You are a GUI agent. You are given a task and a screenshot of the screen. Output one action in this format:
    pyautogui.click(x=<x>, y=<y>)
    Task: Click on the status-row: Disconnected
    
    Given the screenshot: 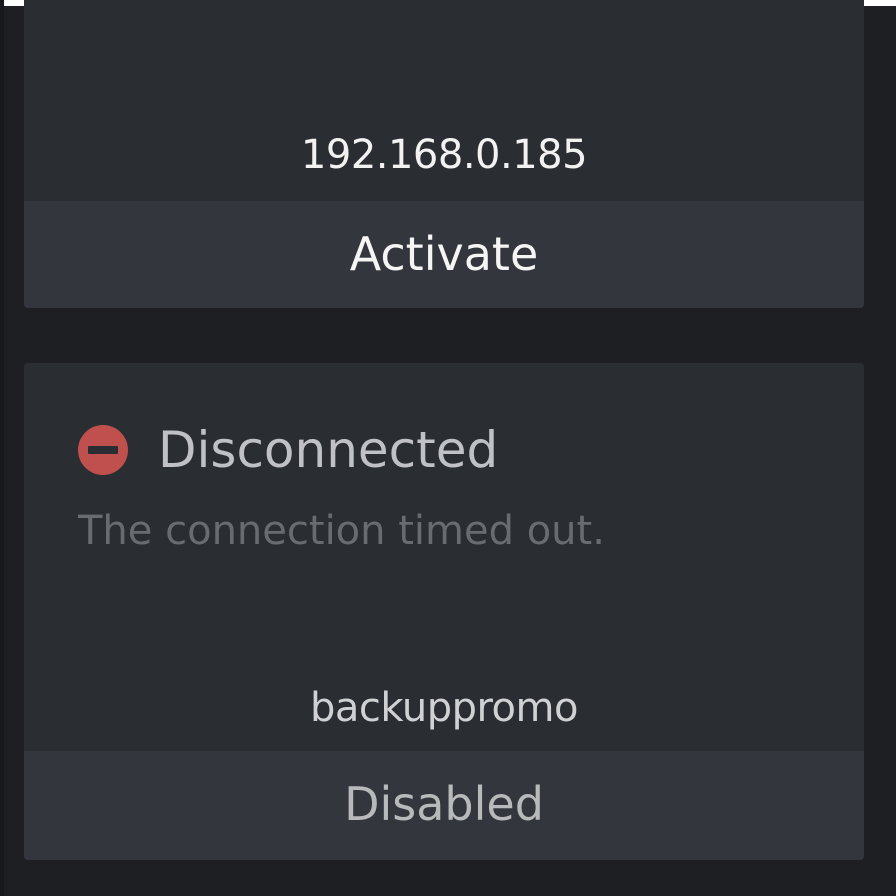 What is the action you would take?
    pyautogui.click(x=288, y=450)
    